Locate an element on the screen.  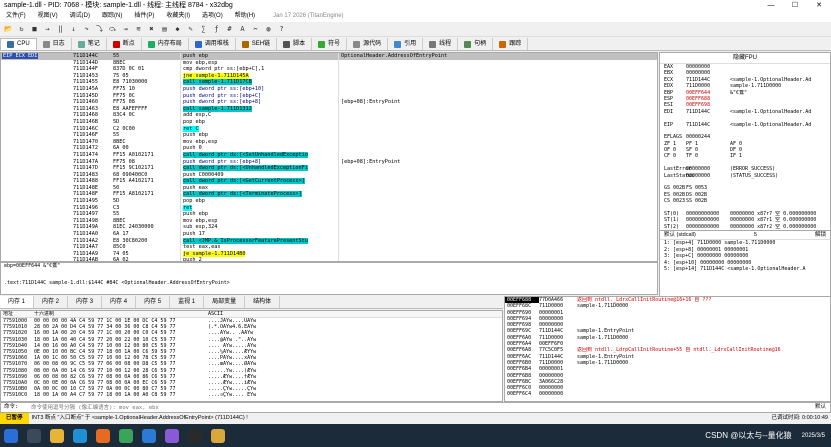
maximize-button: ☐ is located at coordinates (795, 5).